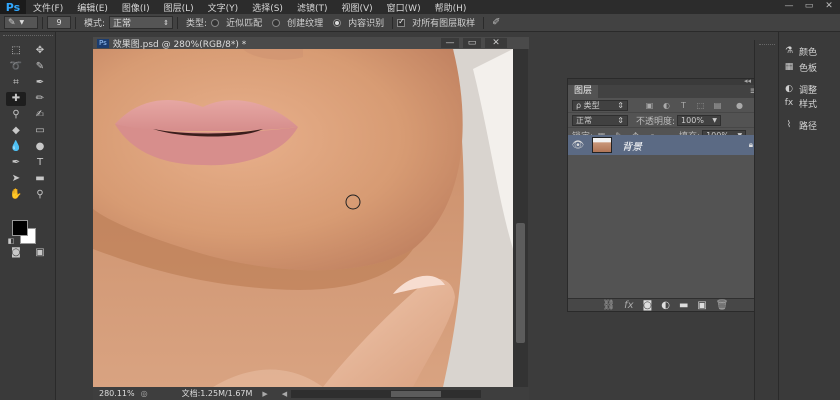 The width and height of the screenshot is (840, 400). I want to click on spot-healing-tool-icon: ✚, so click(16, 99).